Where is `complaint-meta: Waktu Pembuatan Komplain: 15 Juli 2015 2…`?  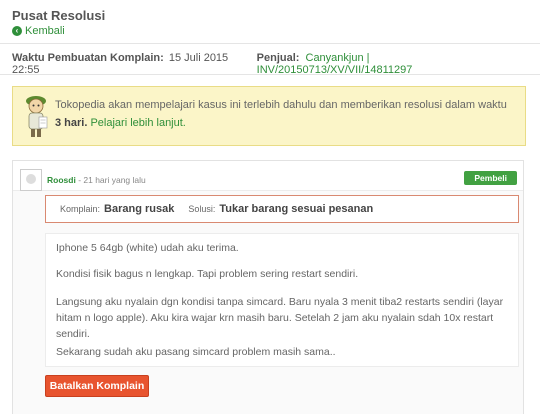 complaint-meta: Waktu Pembuatan Komplain: 15 Juli 2015 2… is located at coordinates (269, 64).